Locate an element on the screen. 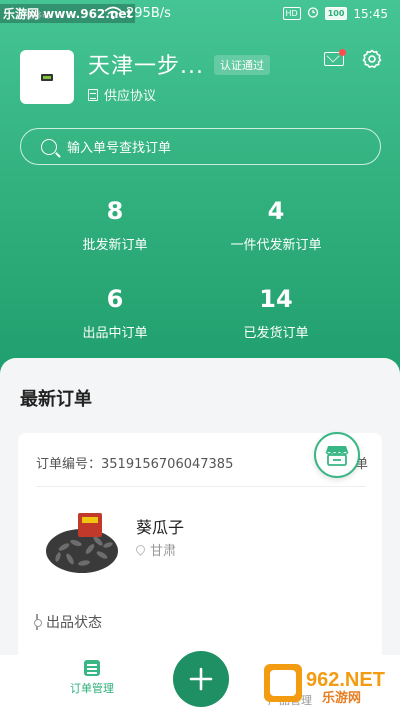  product-image is located at coordinates (83, 541).